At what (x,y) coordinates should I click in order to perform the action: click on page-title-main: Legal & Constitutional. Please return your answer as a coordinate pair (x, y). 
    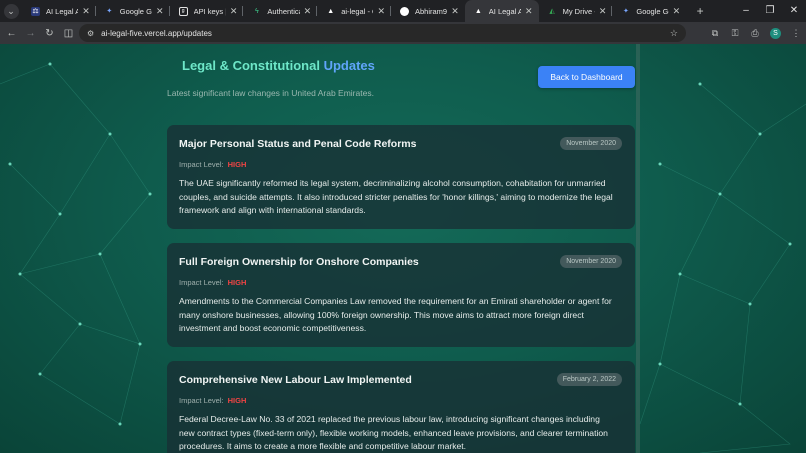
    Looking at the image, I should click on (251, 65).